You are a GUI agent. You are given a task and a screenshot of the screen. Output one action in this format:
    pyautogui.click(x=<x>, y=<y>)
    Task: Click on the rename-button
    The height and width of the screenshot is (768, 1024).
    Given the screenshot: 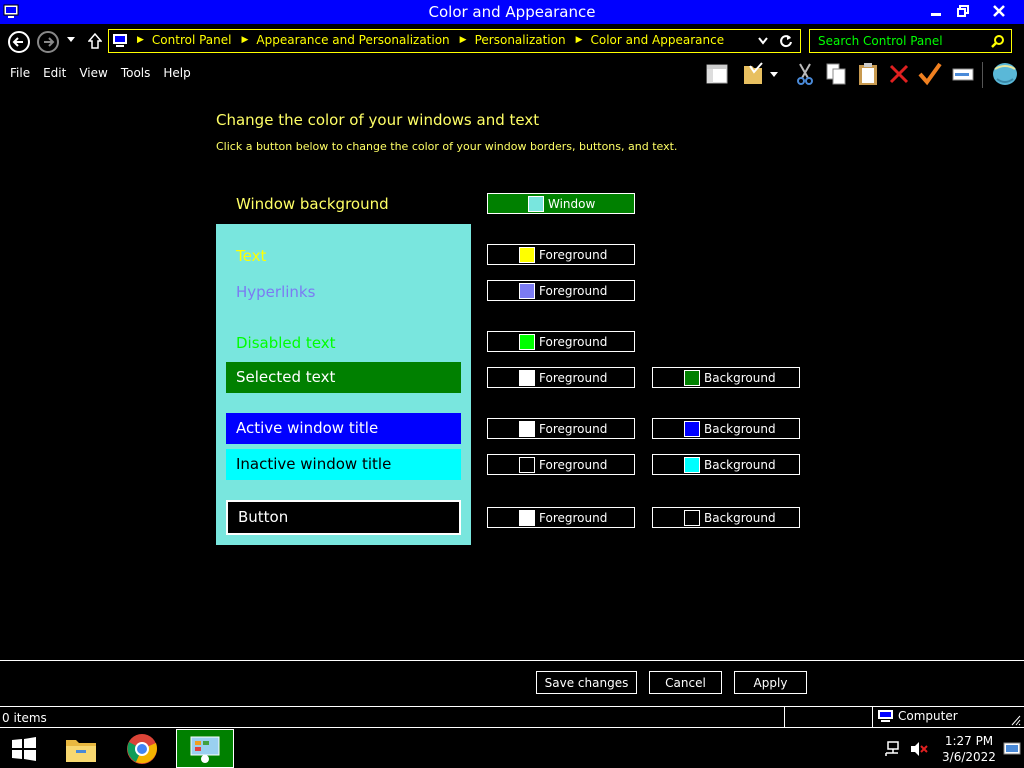 What is the action you would take?
    pyautogui.click(x=963, y=74)
    